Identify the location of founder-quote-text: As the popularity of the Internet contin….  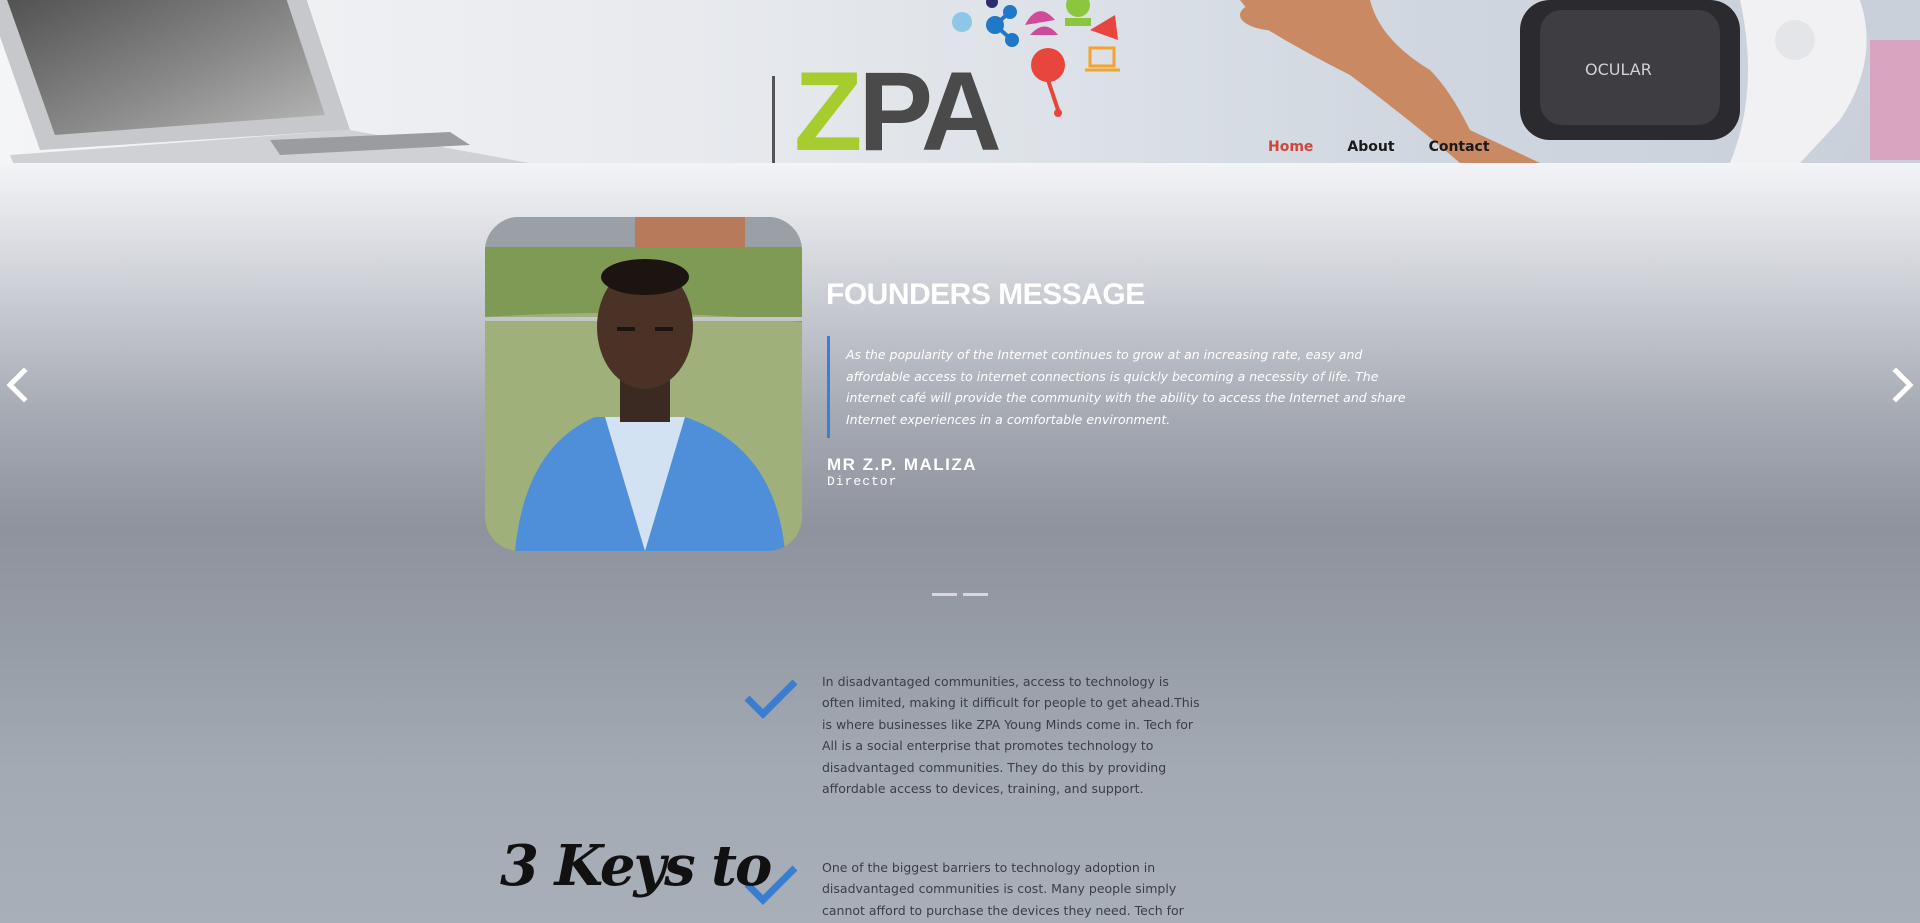
(1126, 387).